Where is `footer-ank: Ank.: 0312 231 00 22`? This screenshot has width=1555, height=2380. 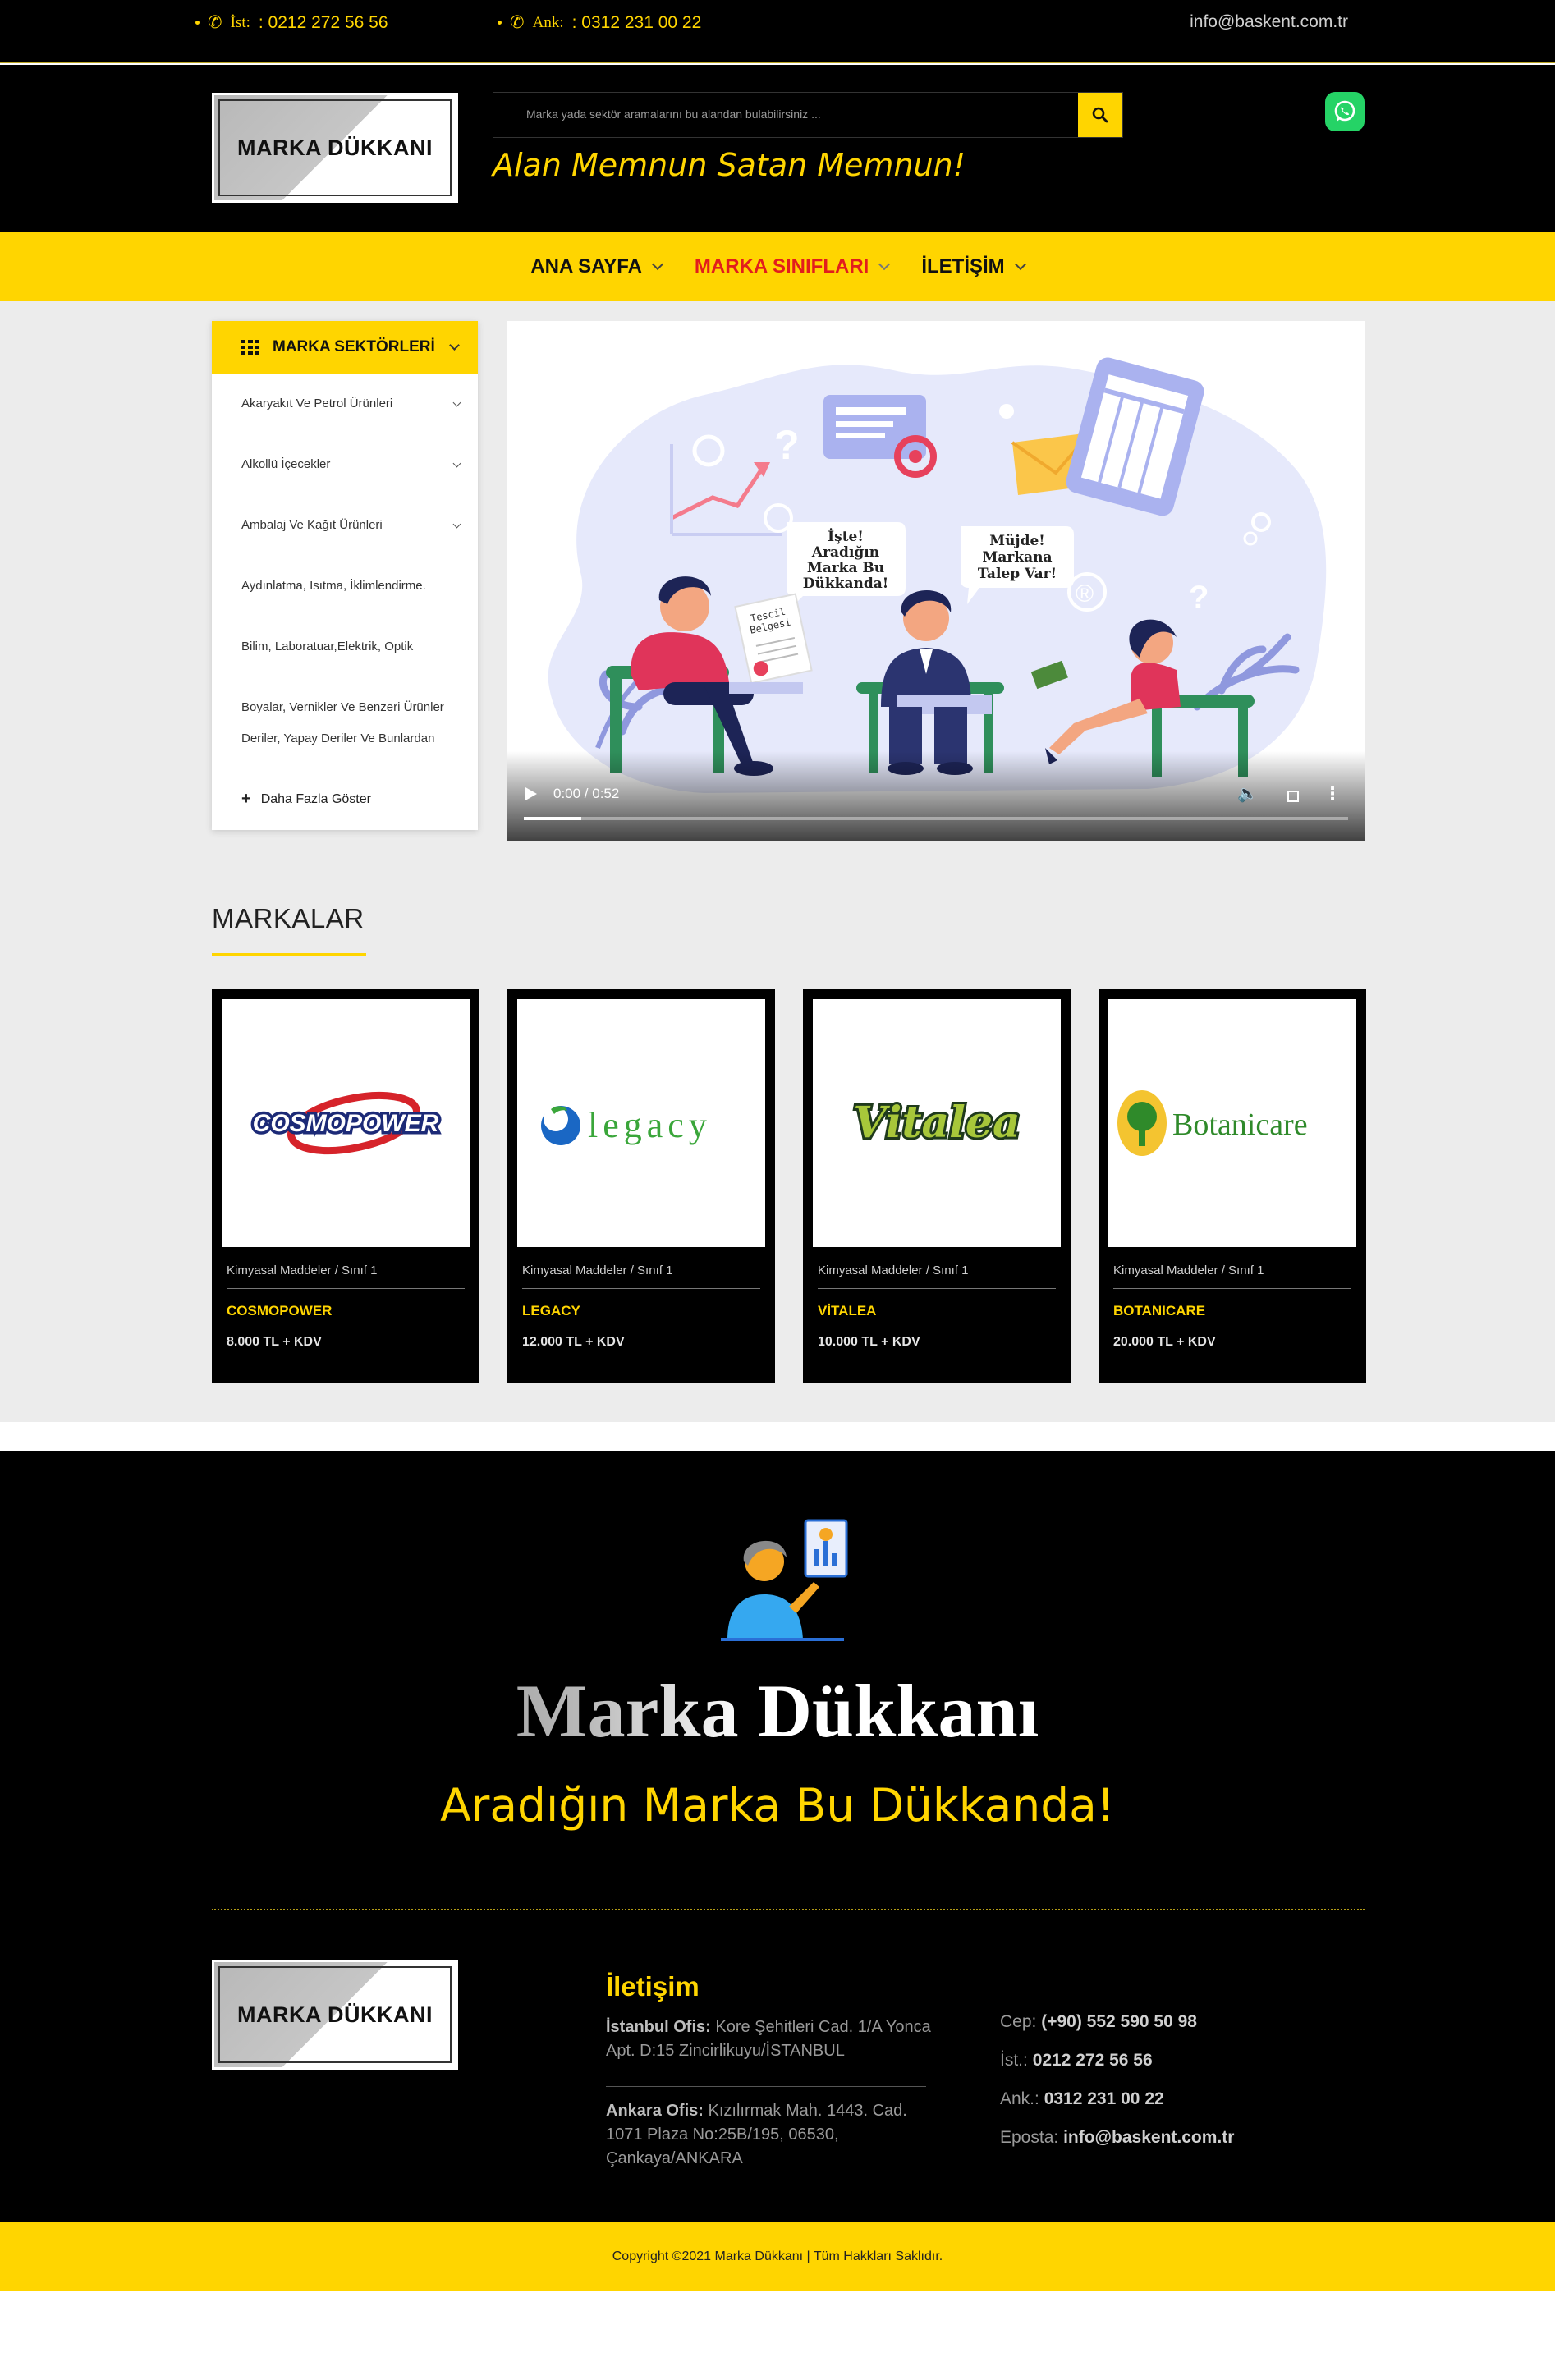
footer-ank: Ank.: 0312 231 00 22 is located at coordinates (1117, 2099).